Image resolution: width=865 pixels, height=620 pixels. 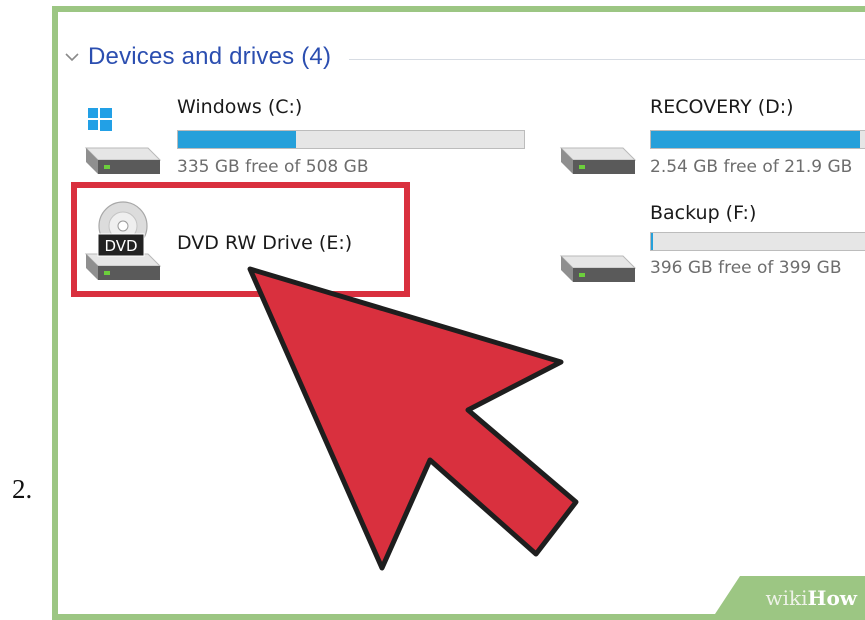 I want to click on wikihow-watermark: wikiHow, so click(x=790, y=595).